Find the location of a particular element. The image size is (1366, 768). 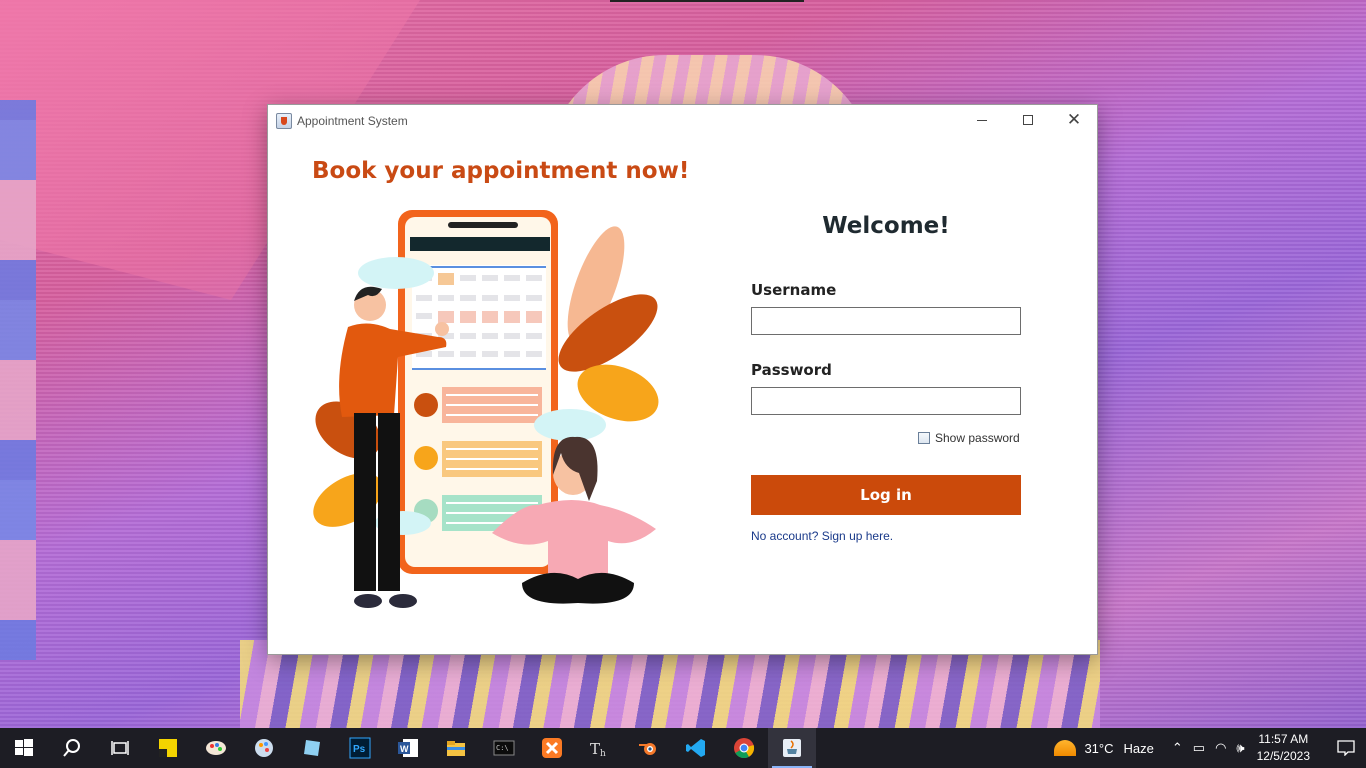

minimize-button is located at coordinates (982, 120).